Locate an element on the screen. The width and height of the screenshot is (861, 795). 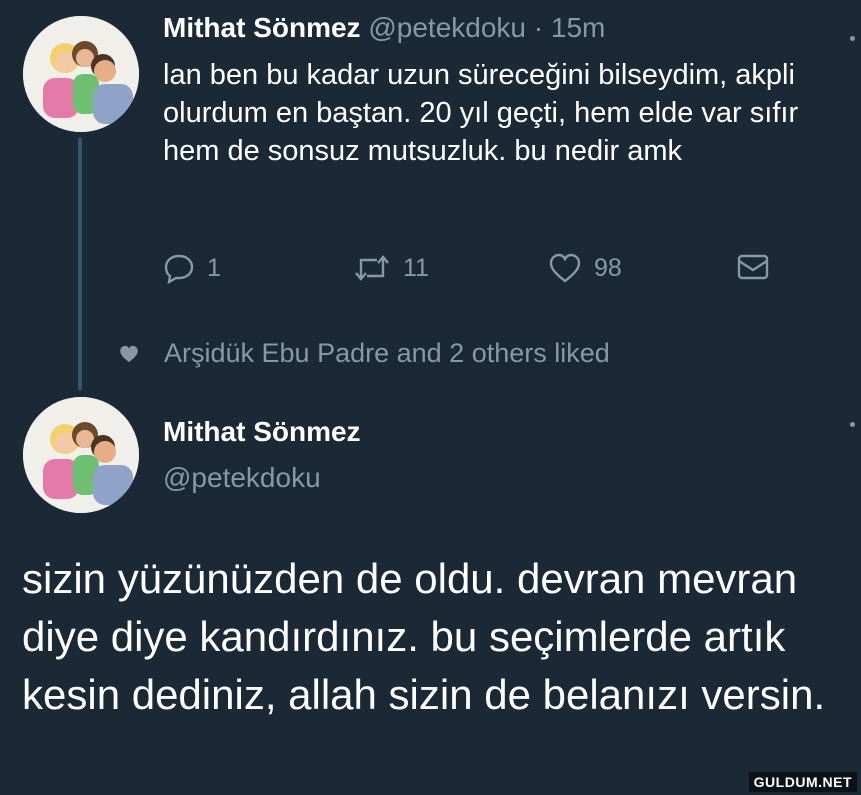
retweet-icon is located at coordinates (372, 268).